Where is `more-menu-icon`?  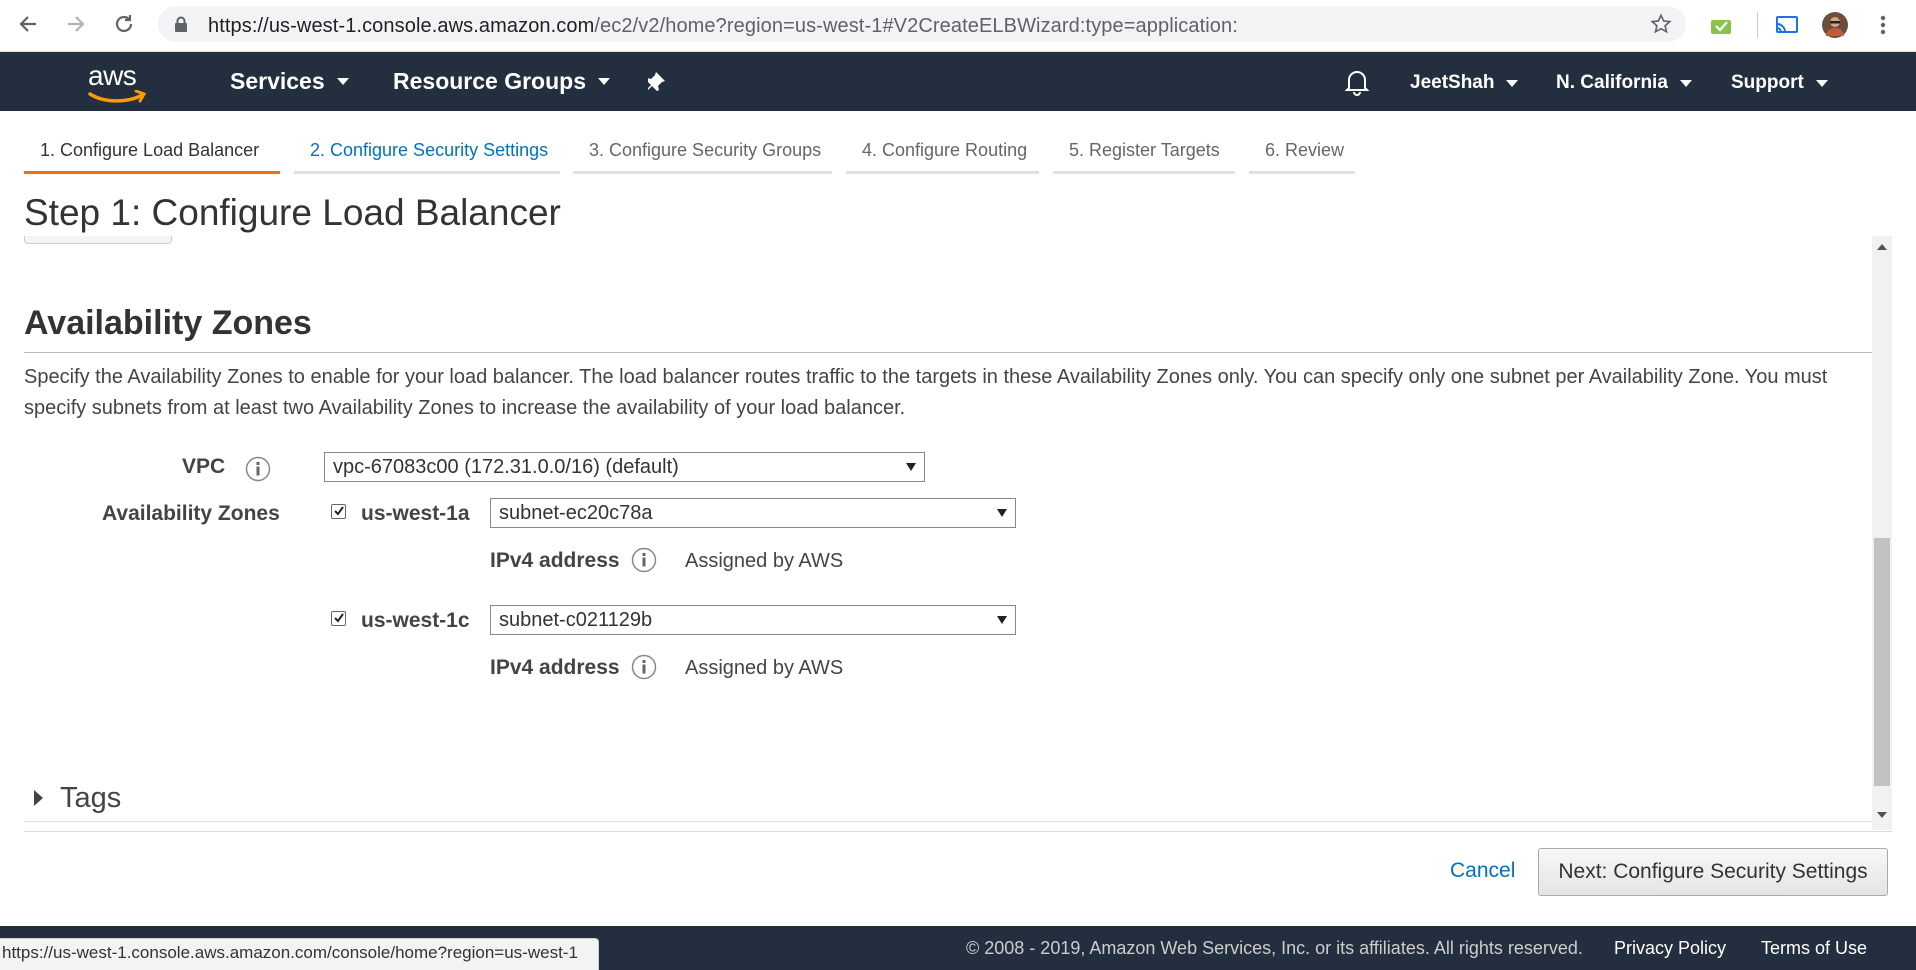
more-menu-icon is located at coordinates (1883, 25).